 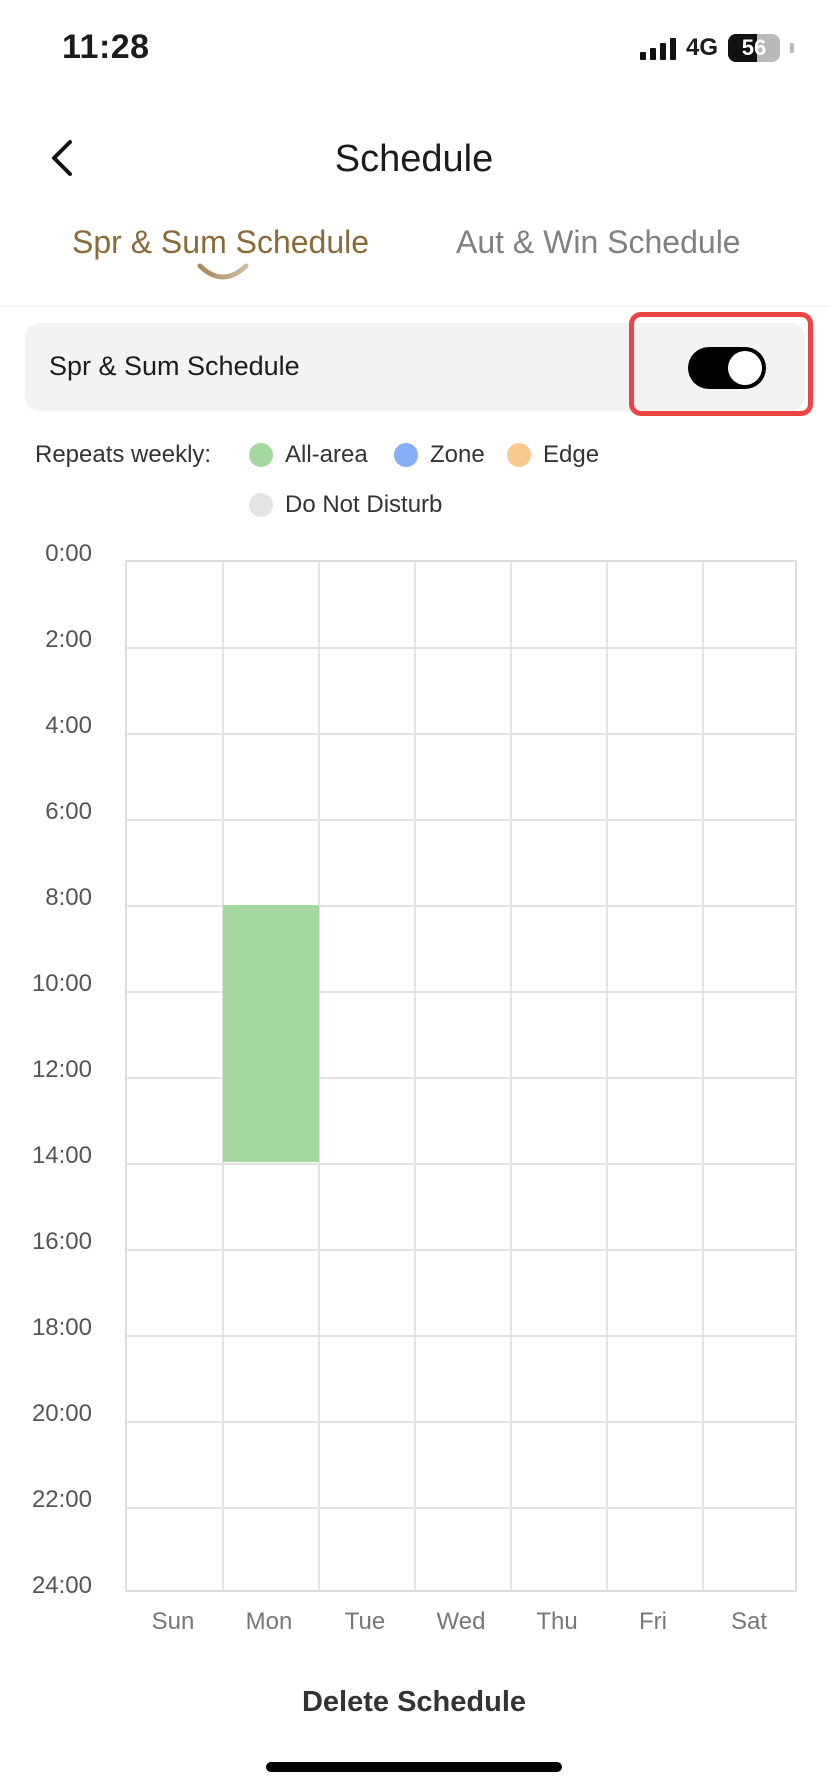 What do you see at coordinates (68, 811) in the screenshot?
I see `time-label: 6:00` at bounding box center [68, 811].